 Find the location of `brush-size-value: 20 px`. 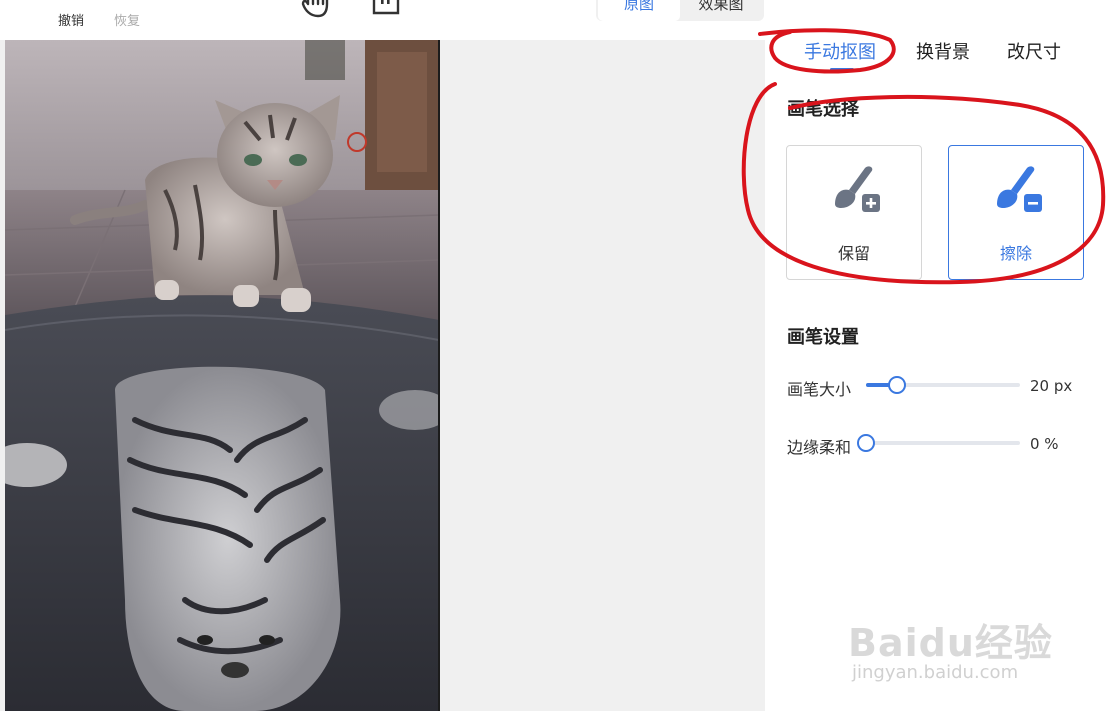

brush-size-value: 20 px is located at coordinates (1051, 386).